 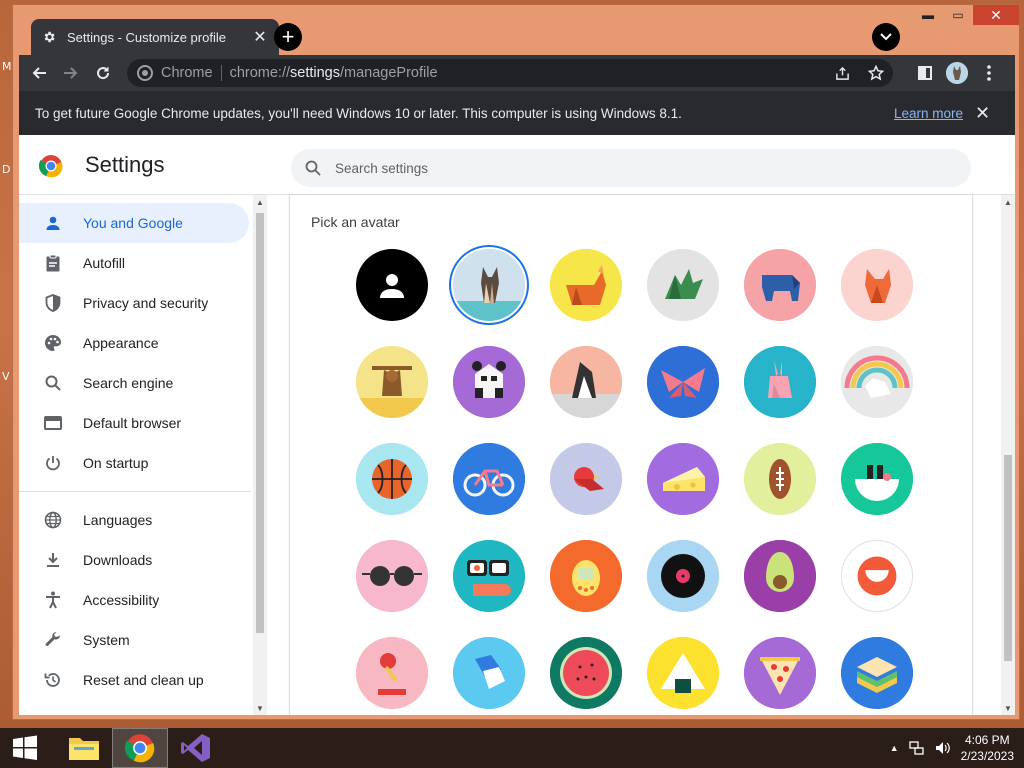 What do you see at coordinates (53, 600) in the screenshot?
I see `accessibility-icon` at bounding box center [53, 600].